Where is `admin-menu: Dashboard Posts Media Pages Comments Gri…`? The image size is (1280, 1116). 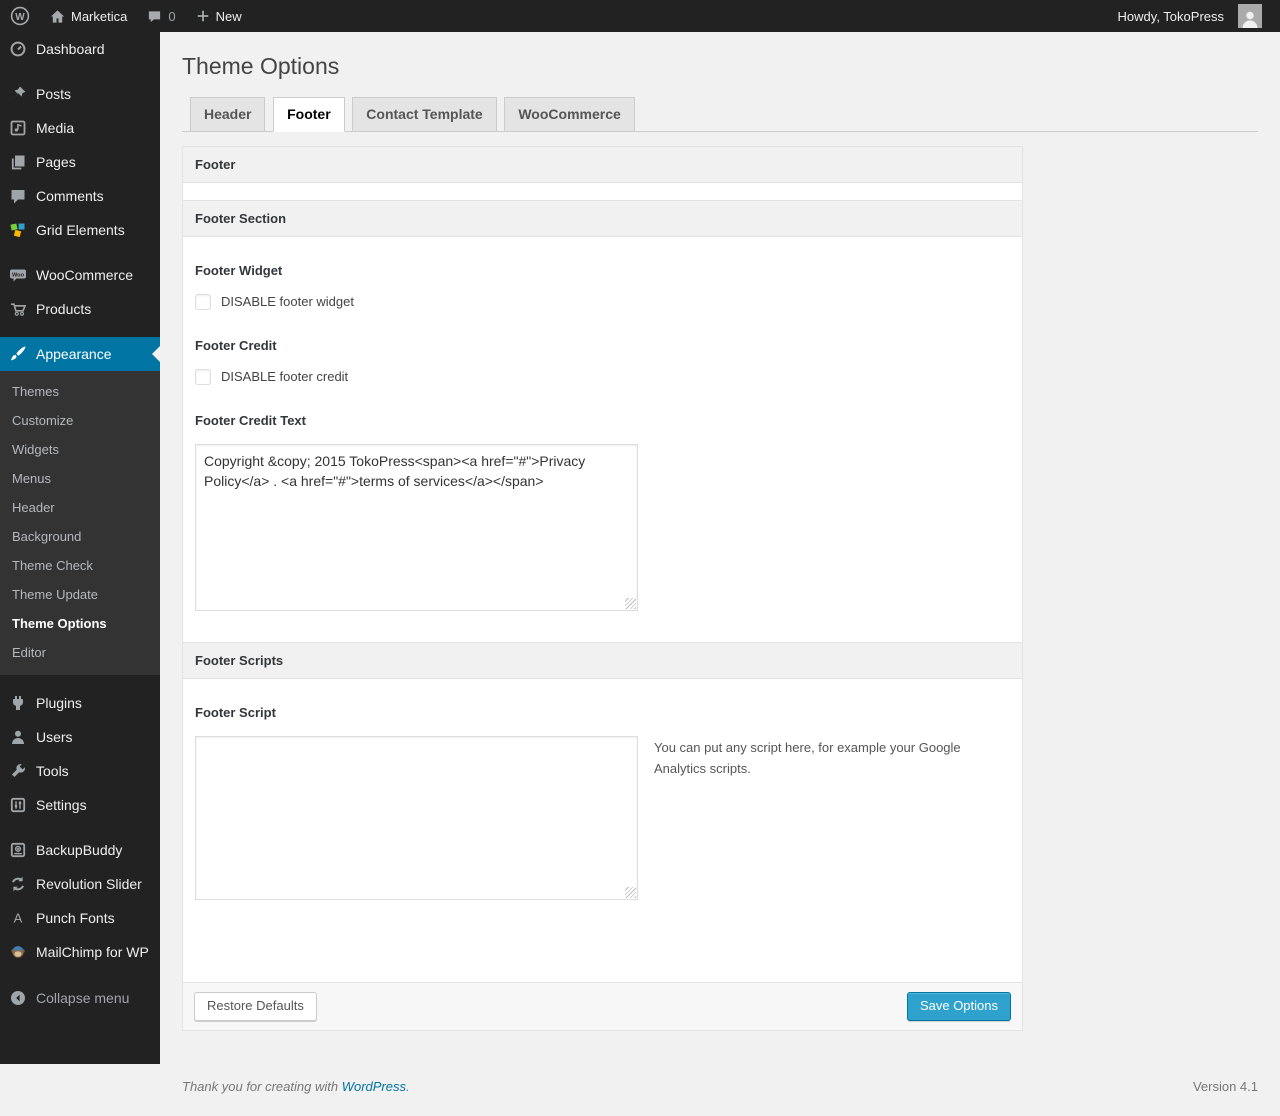 admin-menu: Dashboard Posts Media Pages Comments Gri… is located at coordinates (80, 548).